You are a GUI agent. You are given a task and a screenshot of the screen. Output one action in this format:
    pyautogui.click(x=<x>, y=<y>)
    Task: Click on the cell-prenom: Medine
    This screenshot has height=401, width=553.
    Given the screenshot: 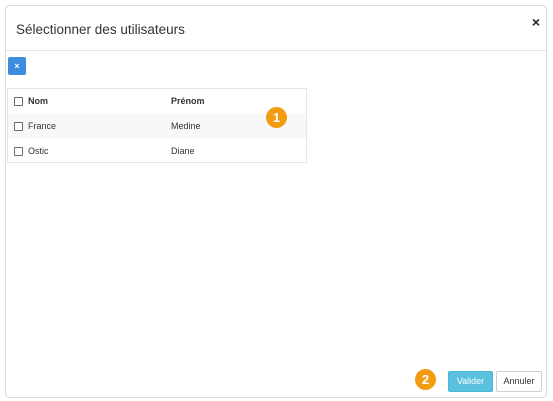 What is the action you would take?
    pyautogui.click(x=186, y=126)
    